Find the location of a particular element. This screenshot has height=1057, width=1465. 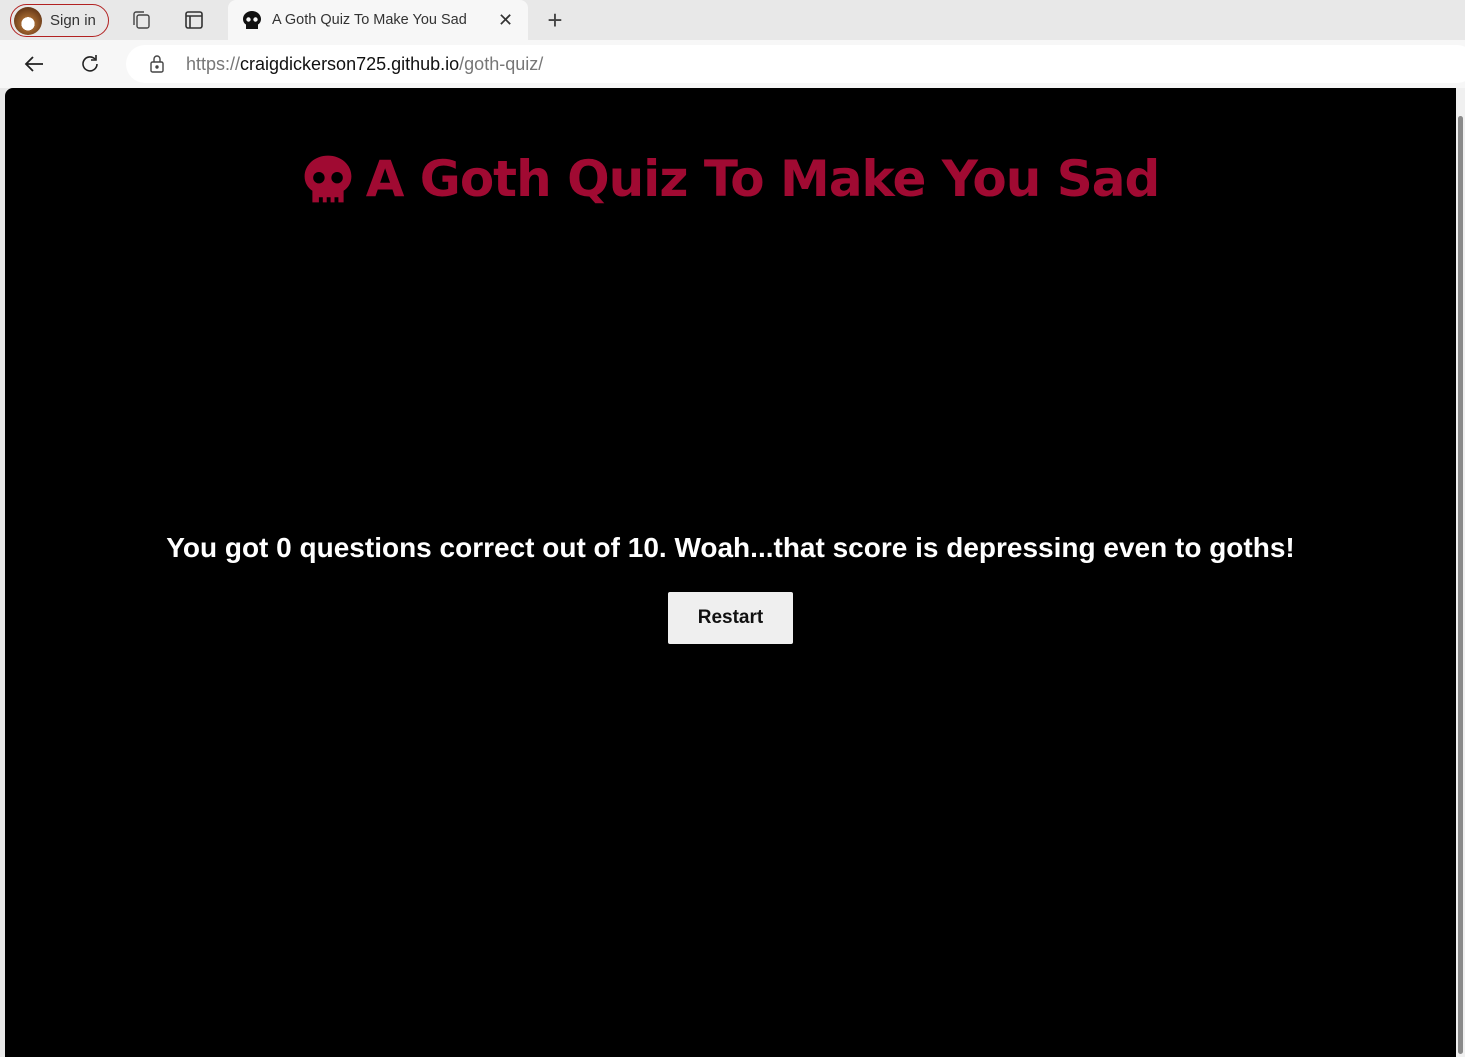

sign-in-button: Sign in is located at coordinates (59, 20).